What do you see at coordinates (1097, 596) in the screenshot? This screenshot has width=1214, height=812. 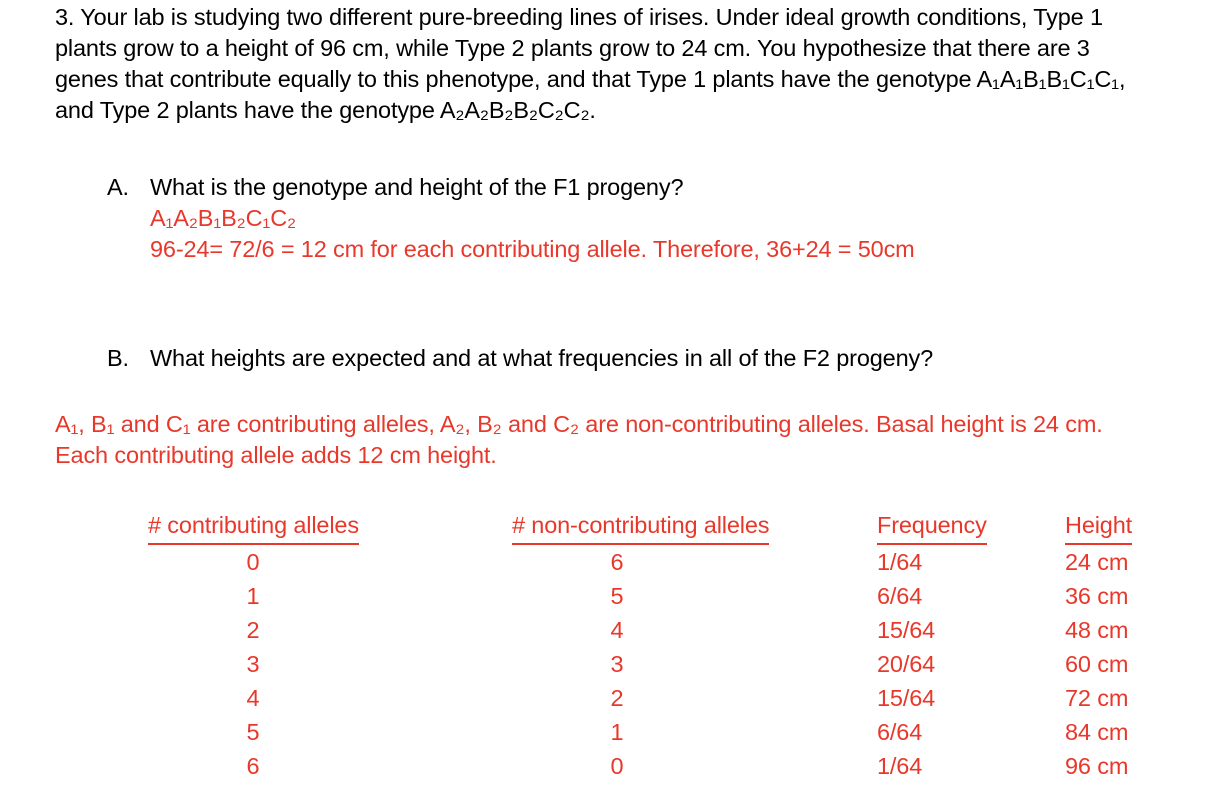 I see `cell-height: 36 cm` at bounding box center [1097, 596].